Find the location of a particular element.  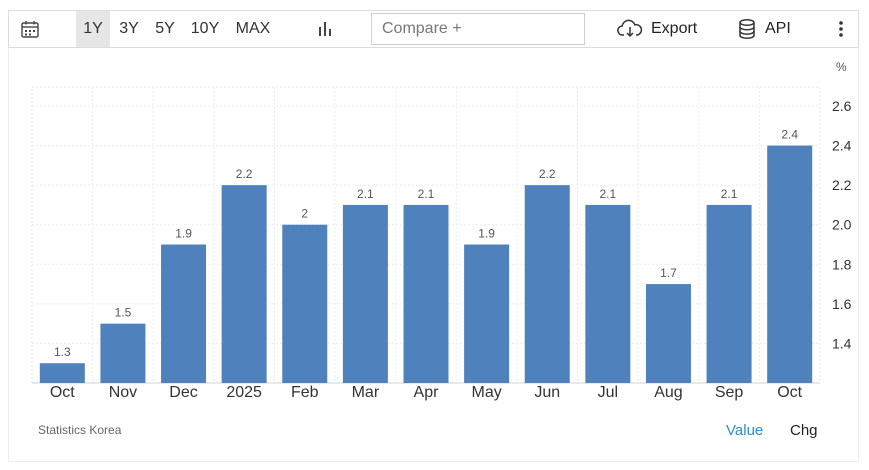

bar-value-label: 1.3 is located at coordinates (62, 352).